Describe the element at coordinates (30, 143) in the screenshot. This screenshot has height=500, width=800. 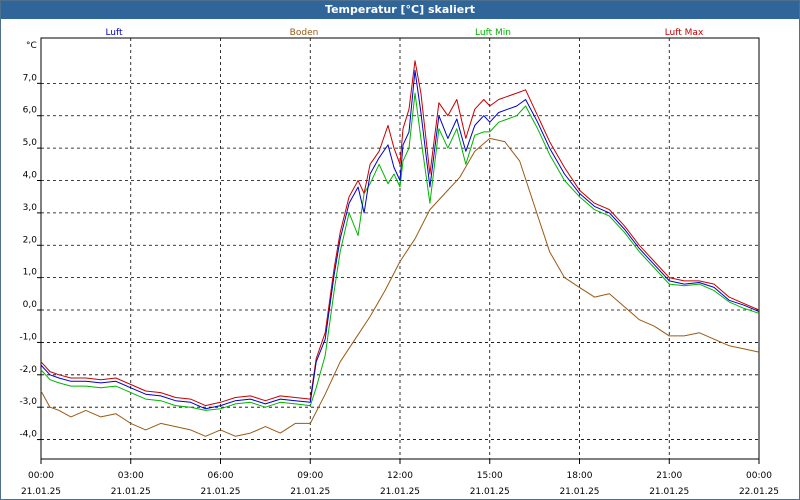
I see `y-tick-label: 5,0` at that location.